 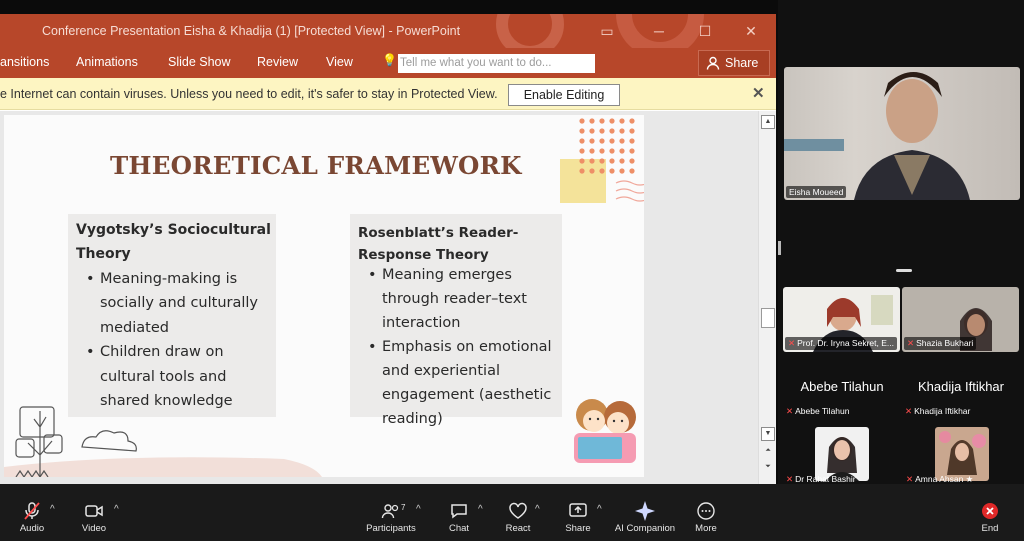 I want to click on share-options-caret: ^, so click(x=599, y=509).